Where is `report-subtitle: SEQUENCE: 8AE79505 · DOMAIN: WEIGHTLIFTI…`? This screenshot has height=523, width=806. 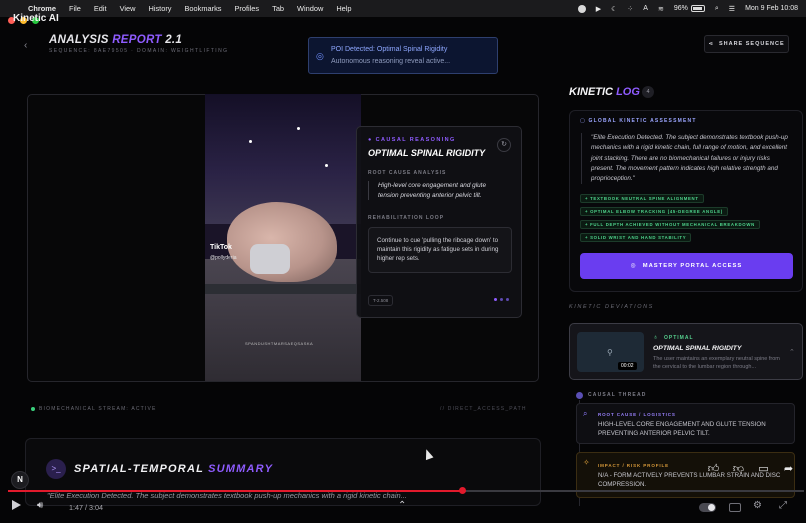
report-subtitle: SEQUENCE: 8AE79505 · DOMAIN: WEIGHTLIFTI… is located at coordinates (139, 51).